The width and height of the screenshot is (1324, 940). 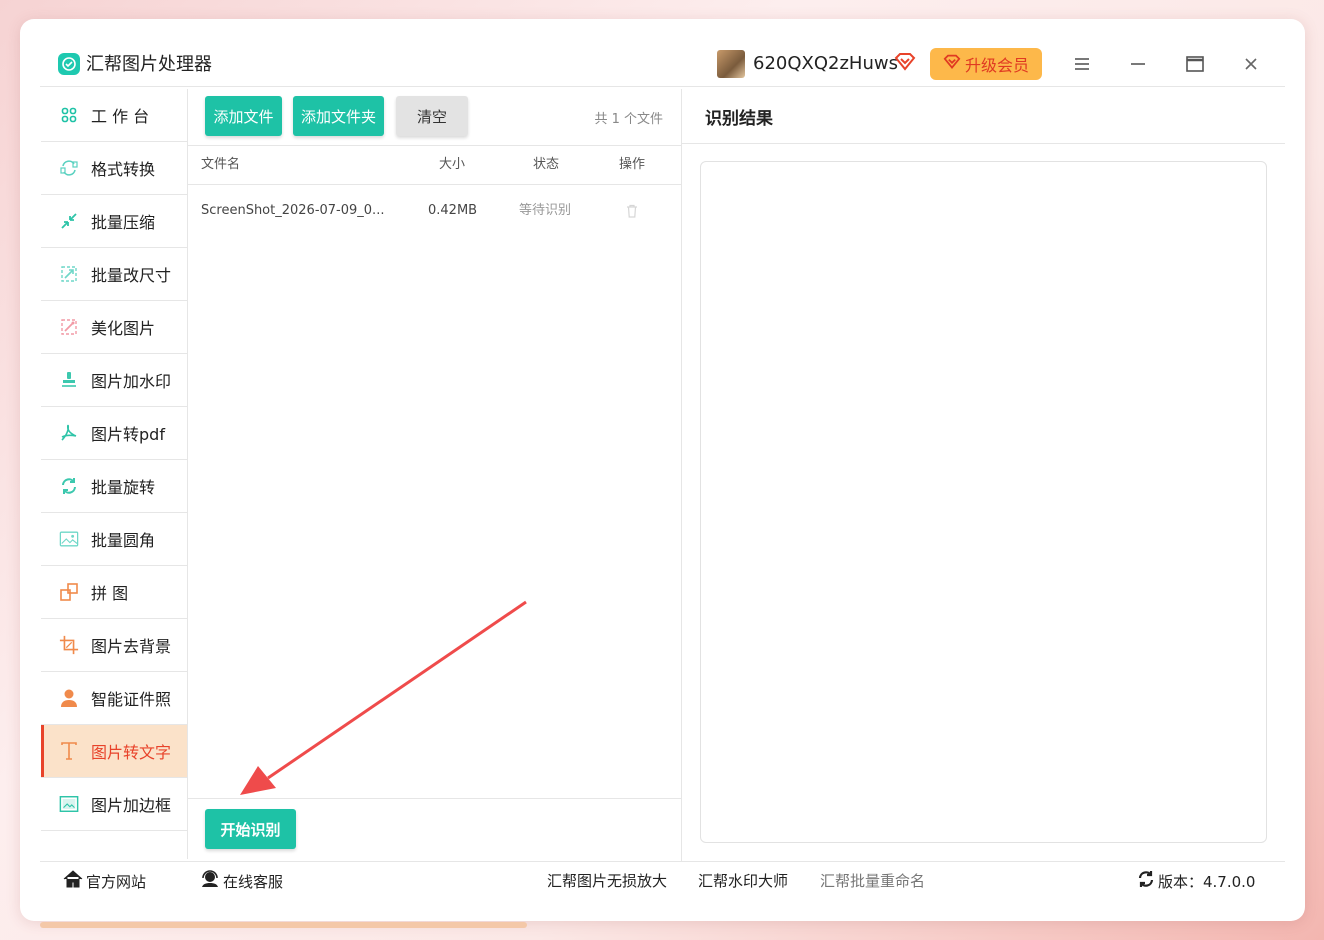 I want to click on sidebar: 工 作 台 格式转换 批量压缩 批量改尺寸 美化图片 图片加水印 图片转pdf, so click(x=114, y=474).